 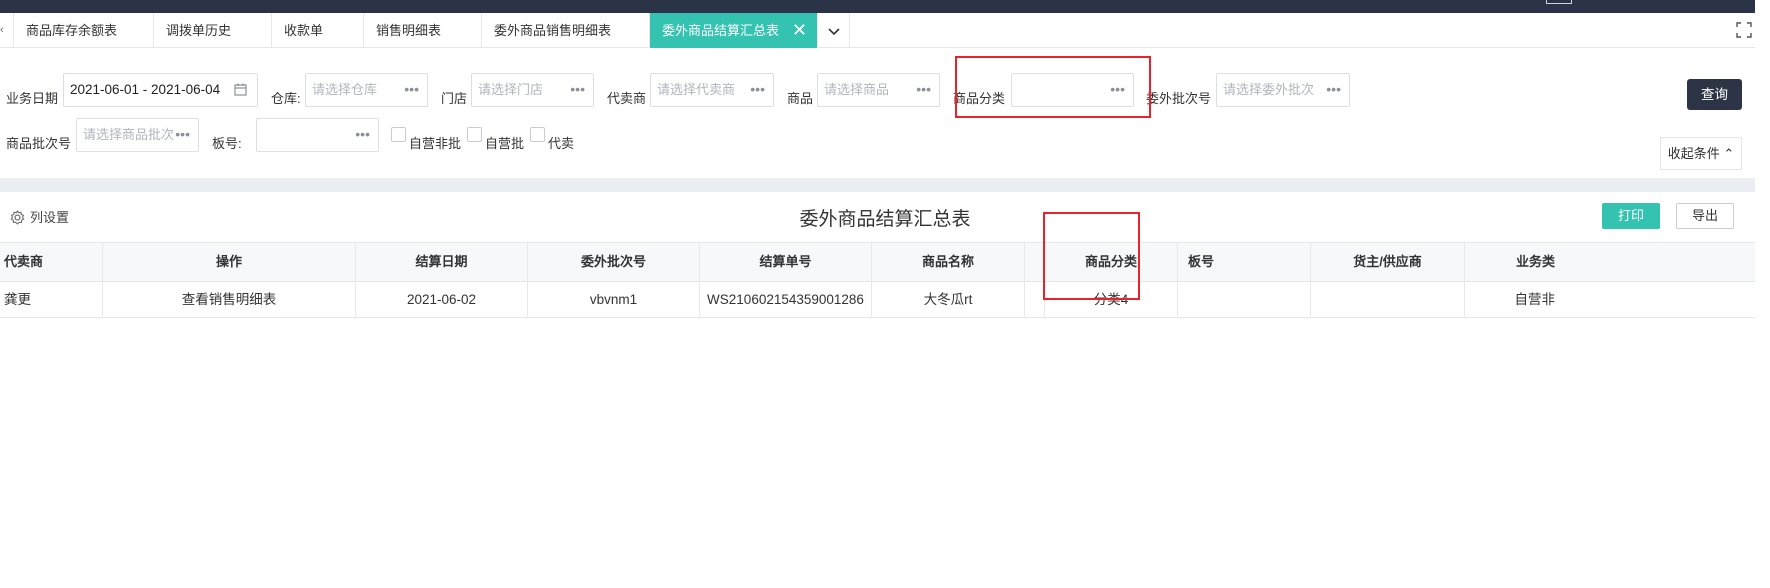 What do you see at coordinates (1269, 89) in the screenshot?
I see `outsource-batch-placeholder: 请选择委外批次` at bounding box center [1269, 89].